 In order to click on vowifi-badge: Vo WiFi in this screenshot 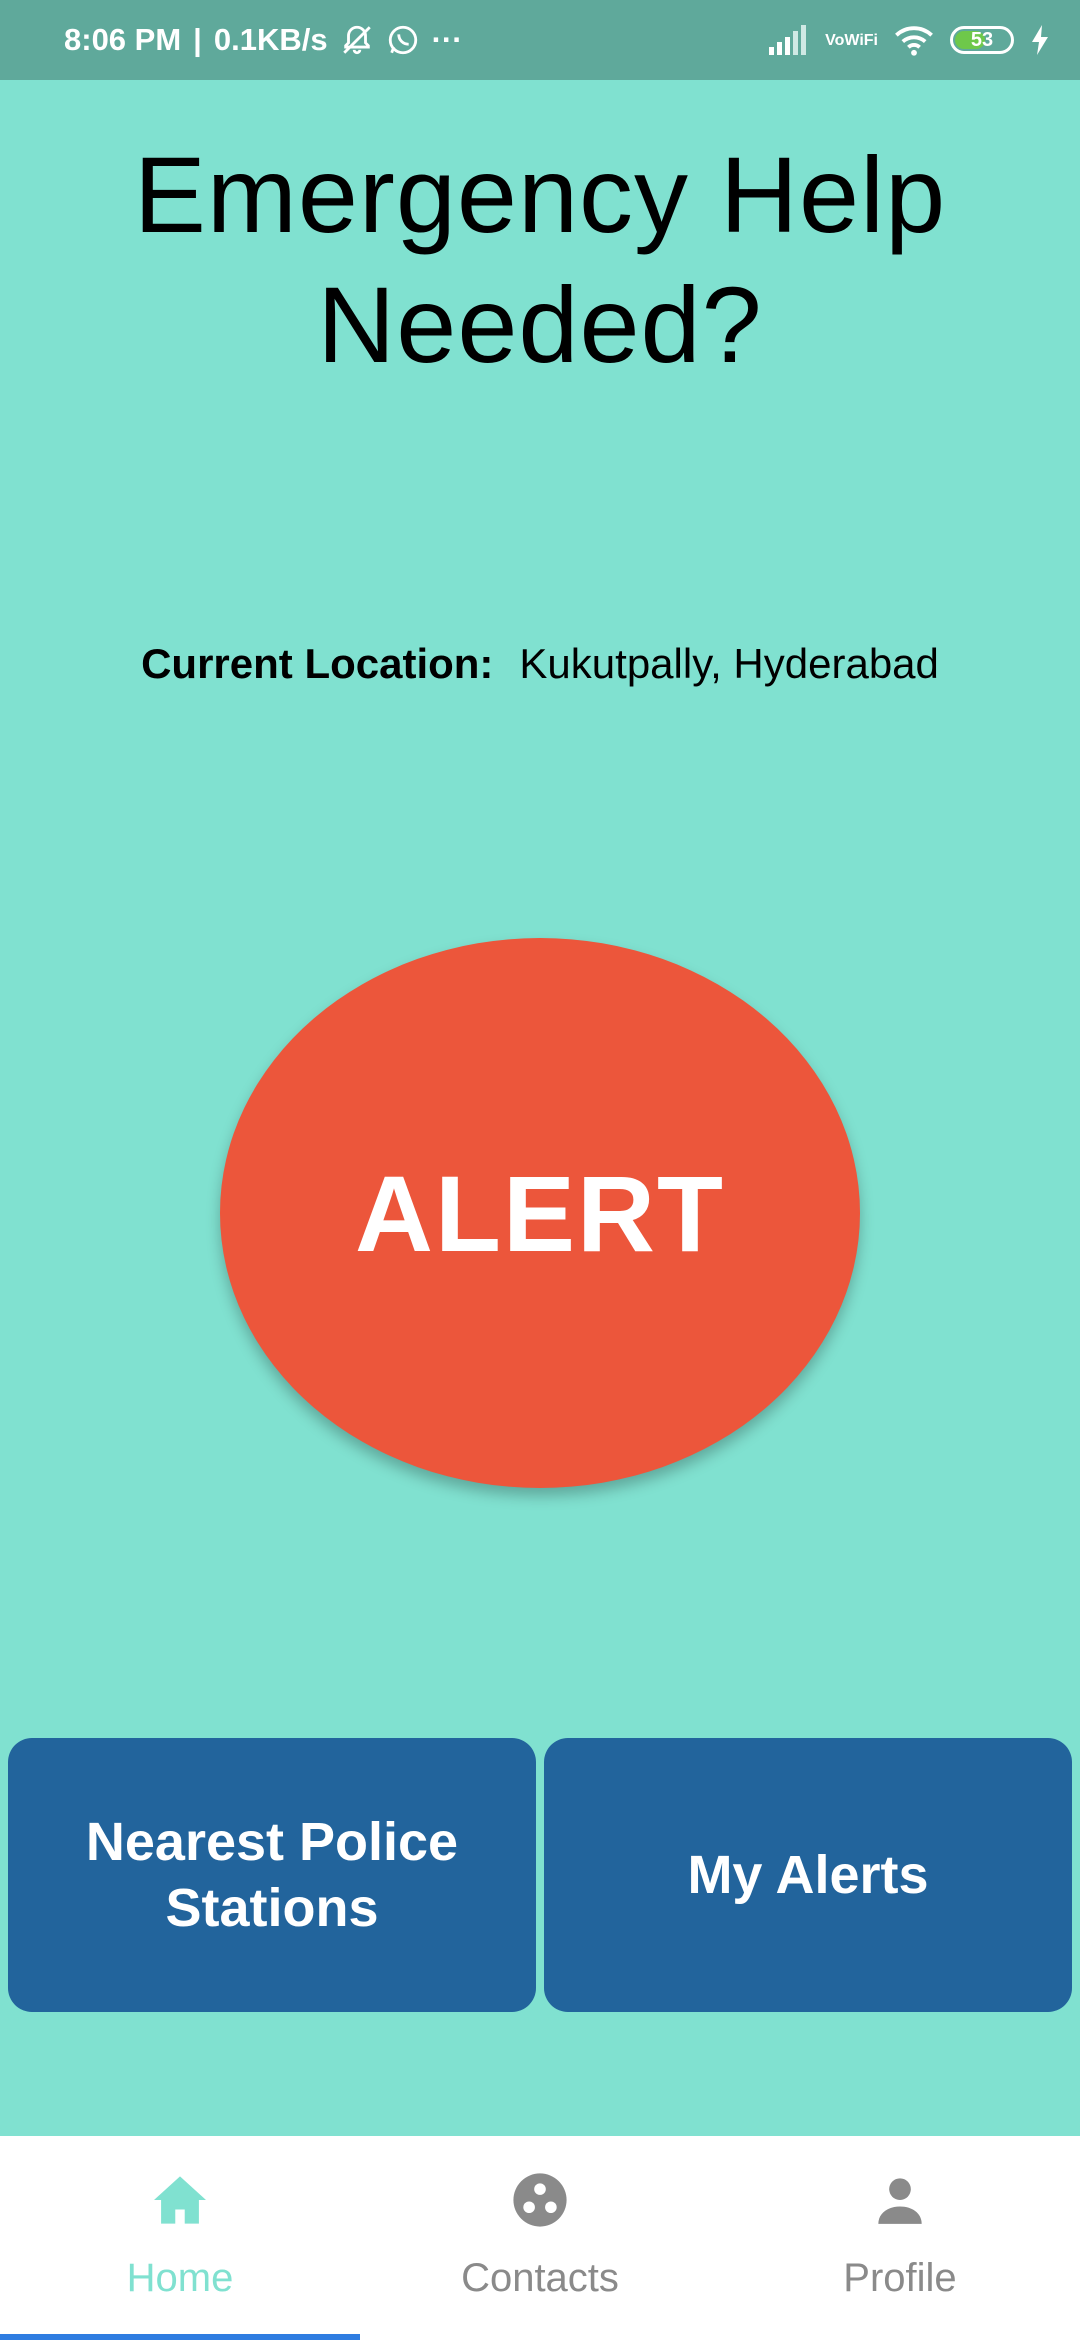, I will do `click(851, 40)`.